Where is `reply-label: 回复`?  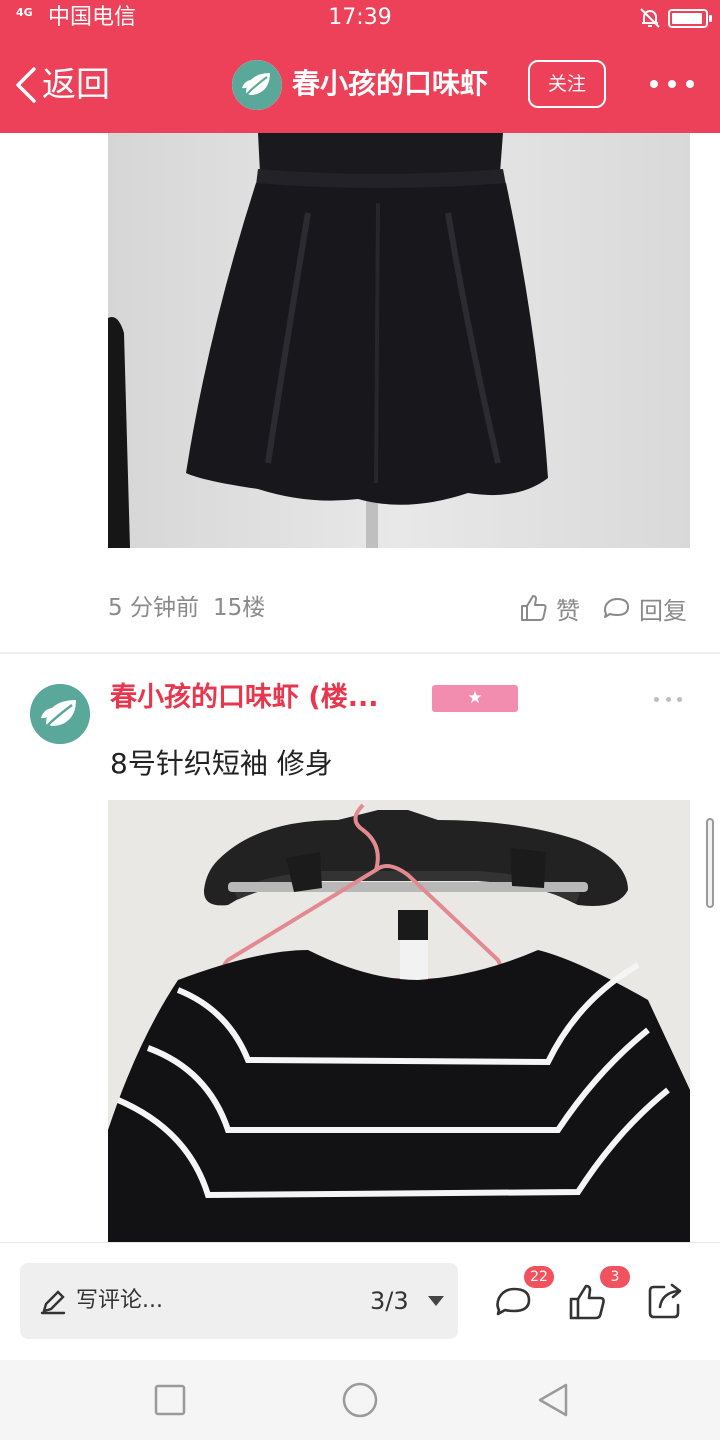 reply-label: 回复 is located at coordinates (663, 610).